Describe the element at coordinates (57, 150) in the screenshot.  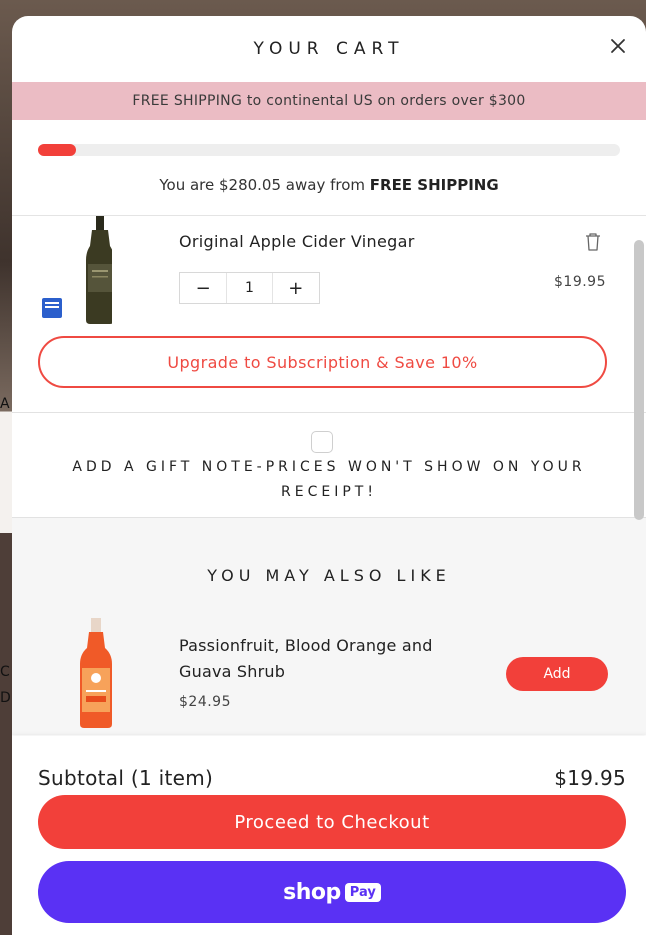
I see `progress-fill` at that location.